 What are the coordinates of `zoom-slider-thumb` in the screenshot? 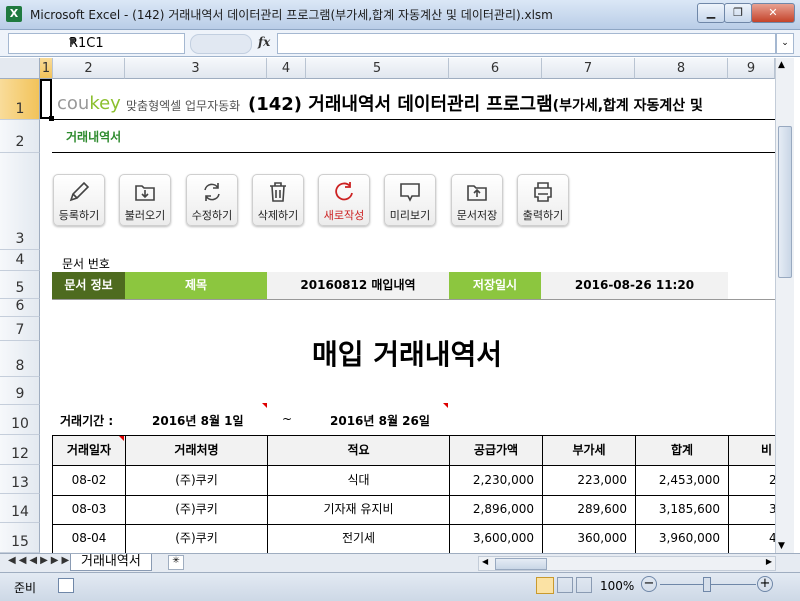 It's located at (707, 584).